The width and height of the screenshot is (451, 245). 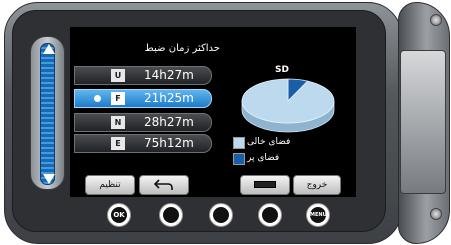 What do you see at coordinates (143, 98) in the screenshot?
I see `list-item-selected: F 21h25m` at bounding box center [143, 98].